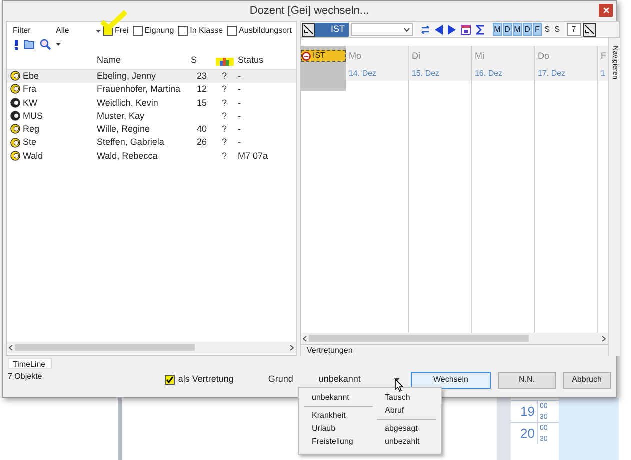 The width and height of the screenshot is (631, 460). What do you see at coordinates (426, 74) in the screenshot?
I see `date-label: 15. Dez` at bounding box center [426, 74].